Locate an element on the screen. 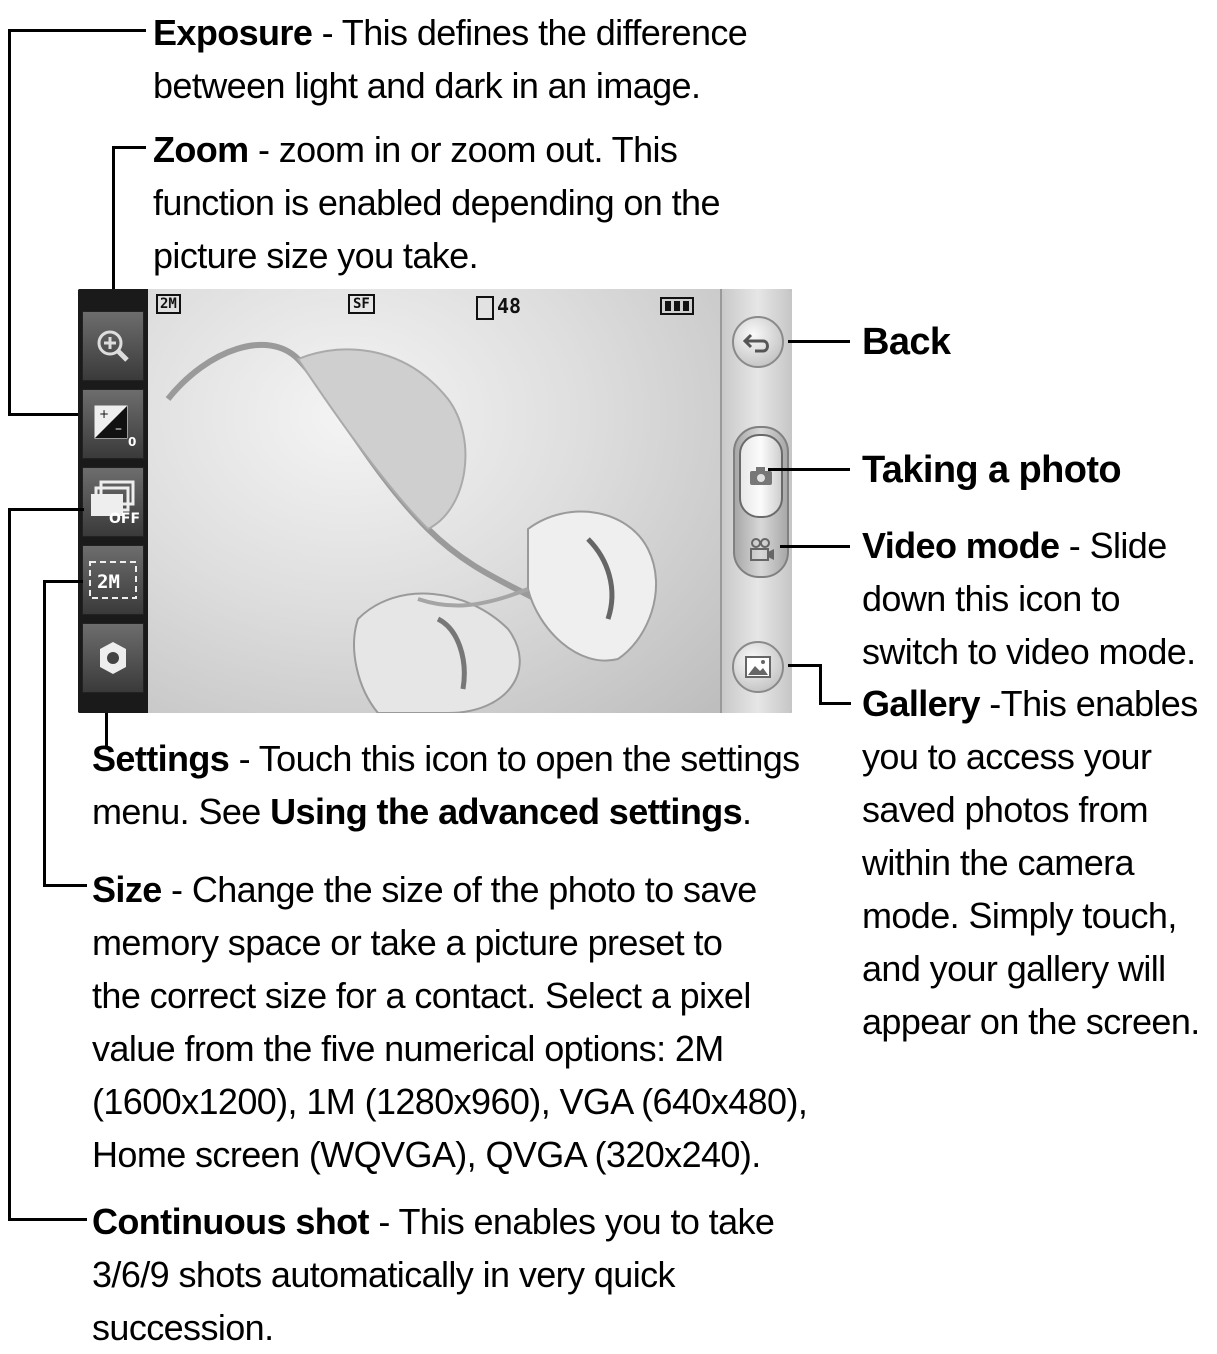 This screenshot has width=1217, height=1354. settings-button is located at coordinates (113, 658).